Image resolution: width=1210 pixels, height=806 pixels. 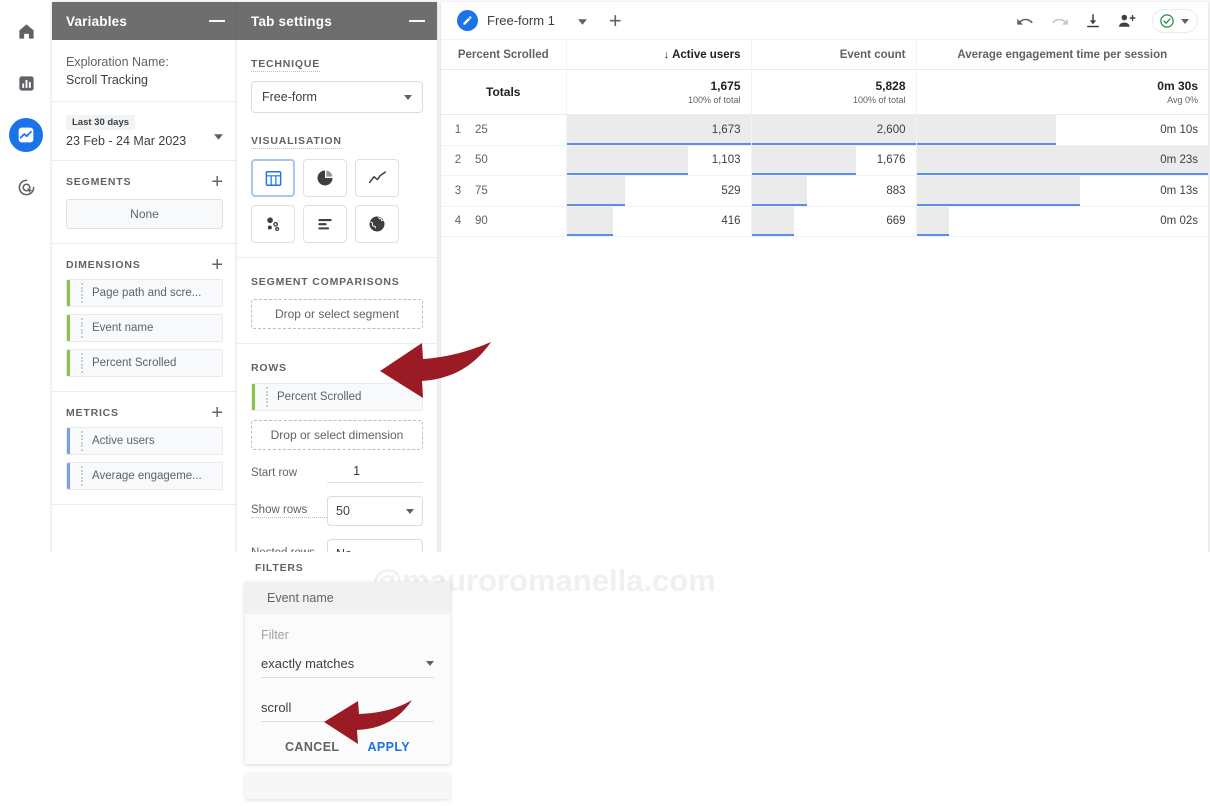 I want to click on column-header-percent-scrolled: Percent Scrolled, so click(x=503, y=55).